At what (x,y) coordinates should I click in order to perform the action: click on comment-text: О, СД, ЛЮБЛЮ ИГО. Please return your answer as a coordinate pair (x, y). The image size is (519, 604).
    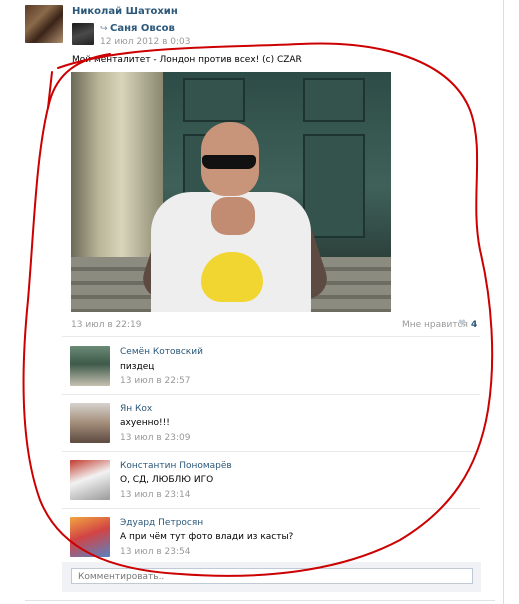
    Looking at the image, I should click on (167, 480).